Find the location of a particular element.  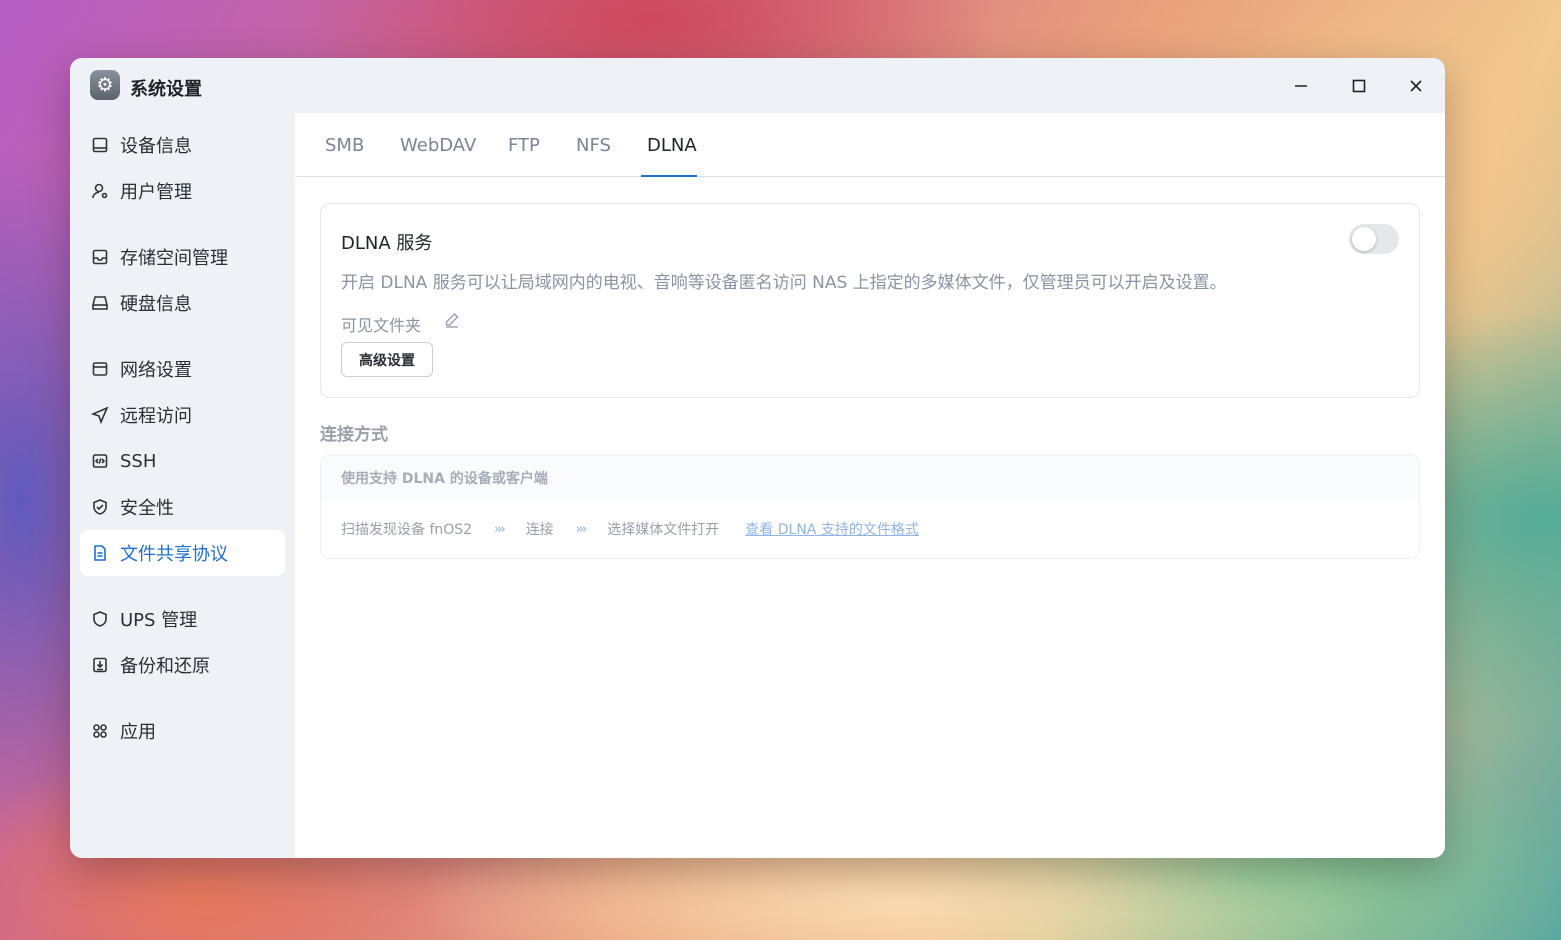

minimize-button is located at coordinates (1301, 86).